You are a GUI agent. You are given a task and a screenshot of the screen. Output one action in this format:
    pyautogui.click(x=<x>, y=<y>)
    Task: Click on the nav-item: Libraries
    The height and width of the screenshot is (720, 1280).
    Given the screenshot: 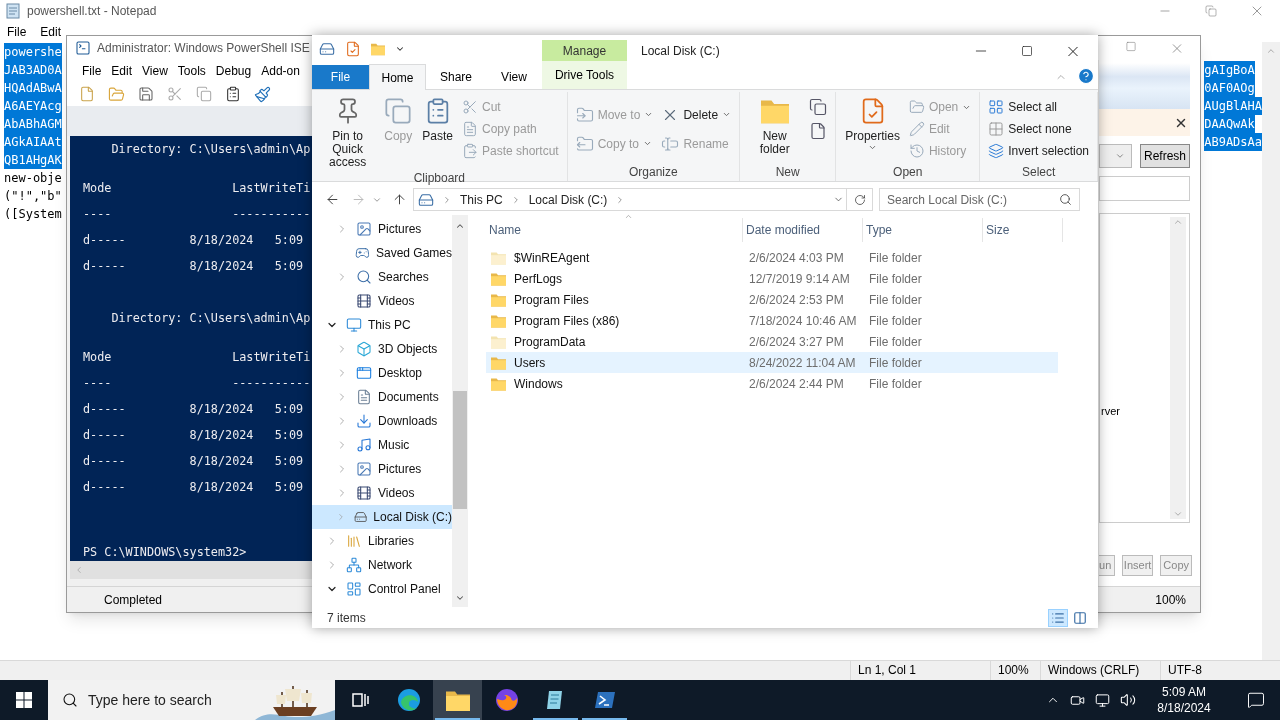 What is the action you would take?
    pyautogui.click(x=382, y=541)
    